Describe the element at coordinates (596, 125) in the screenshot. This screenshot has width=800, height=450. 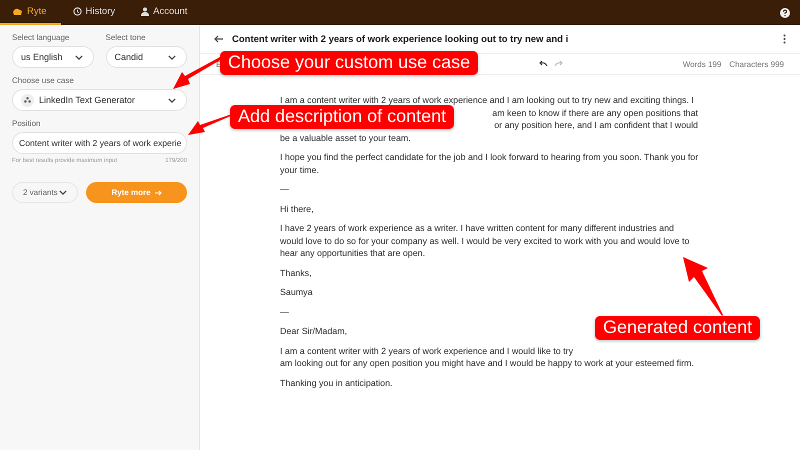
I see `body-text: or any position here, and I am confident that I would` at that location.